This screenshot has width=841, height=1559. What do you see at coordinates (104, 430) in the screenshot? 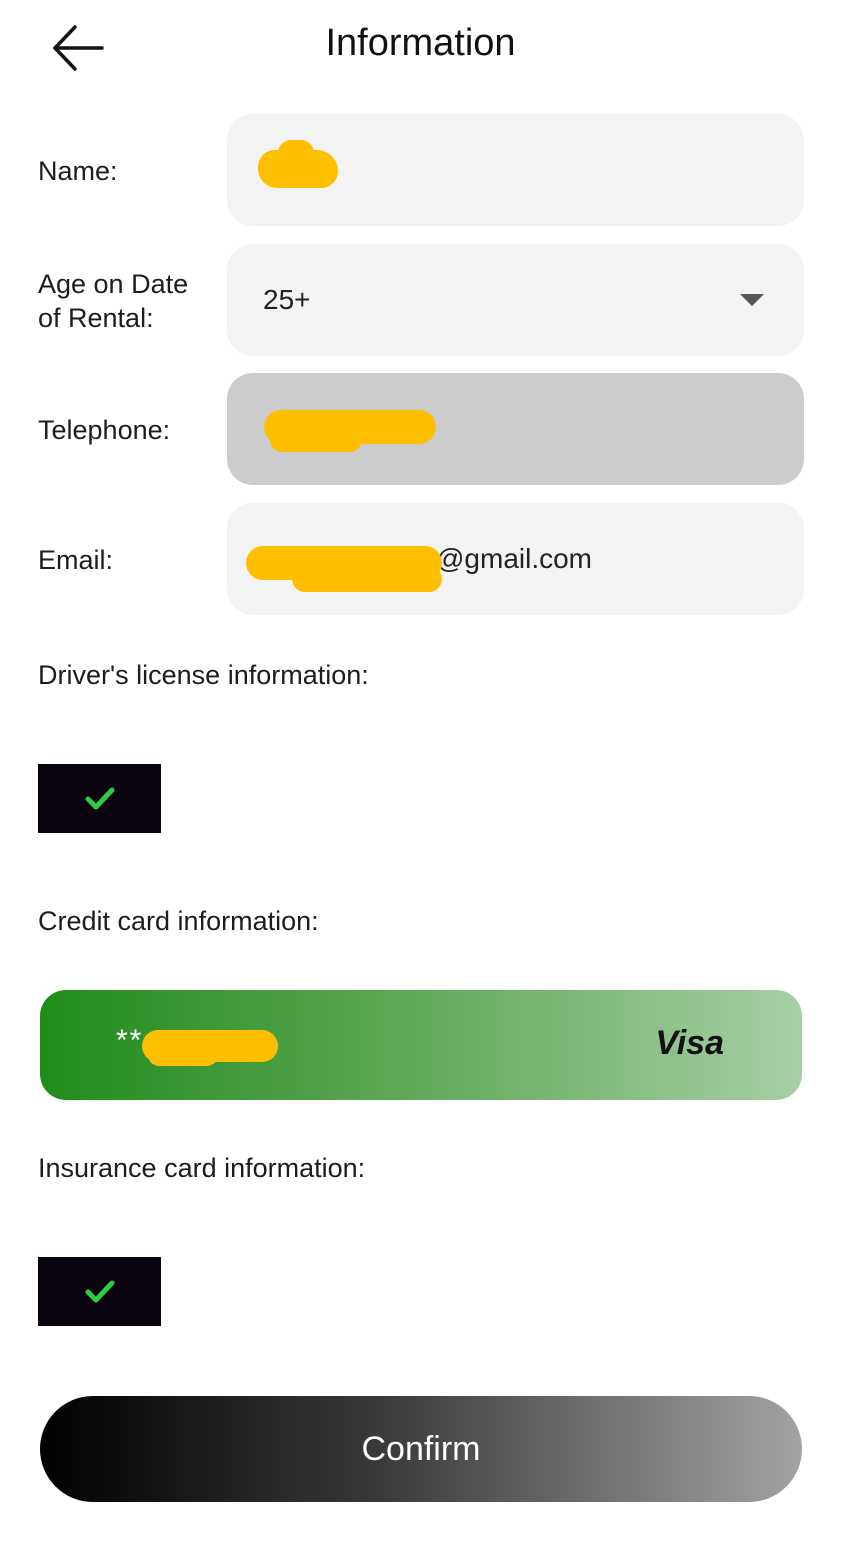
I see `telephone-label: Telephone:` at bounding box center [104, 430].